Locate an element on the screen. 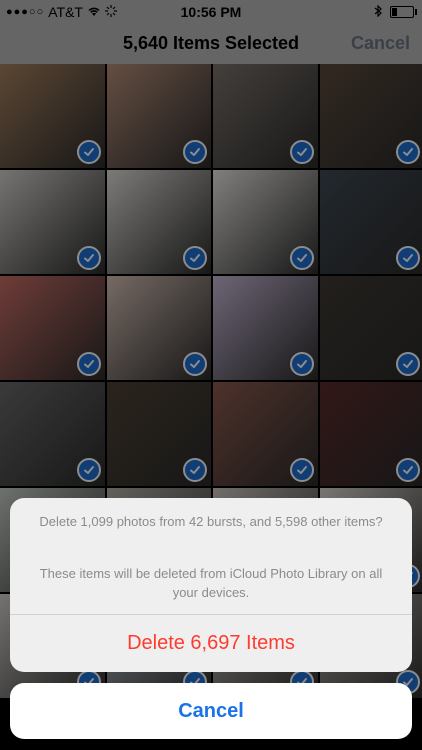 This screenshot has width=422, height=750. cancel-button: Cancel is located at coordinates (211, 711).